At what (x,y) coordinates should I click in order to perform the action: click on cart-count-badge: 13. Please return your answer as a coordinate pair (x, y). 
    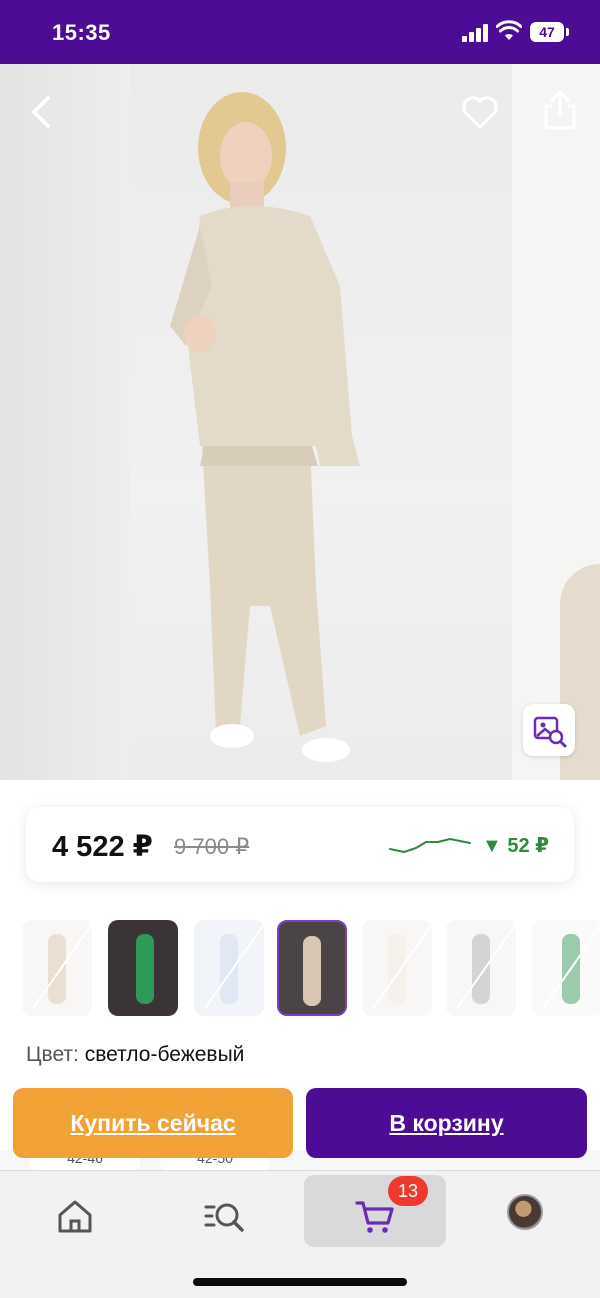
    Looking at the image, I should click on (408, 1191).